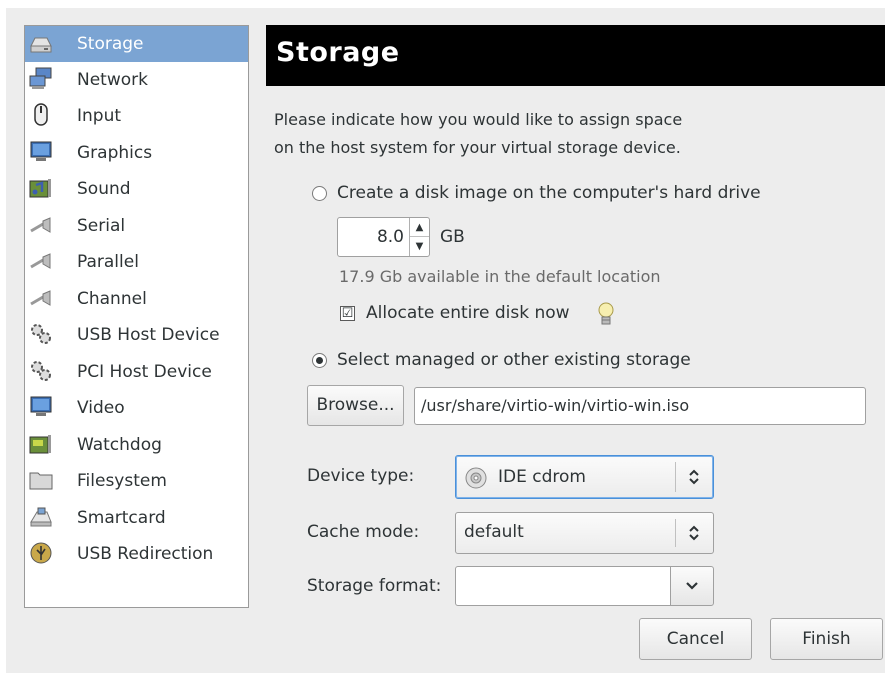  What do you see at coordinates (112, 80) in the screenshot?
I see `sidebar-item-label: Network` at bounding box center [112, 80].